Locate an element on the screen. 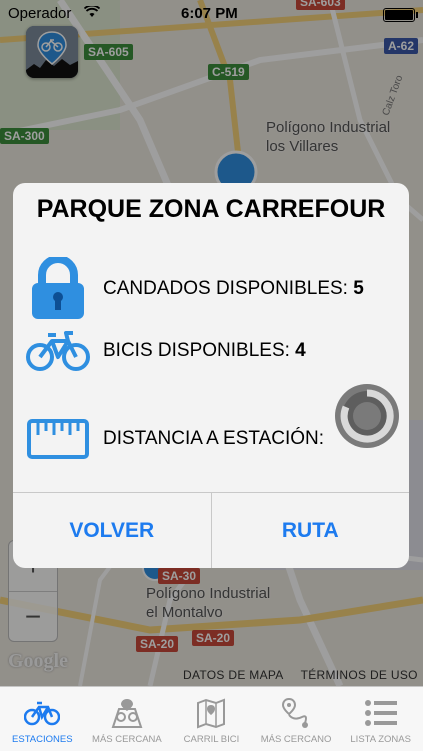  locks-row: CANDADOS DISPONIBLES: 5 is located at coordinates (194, 289).